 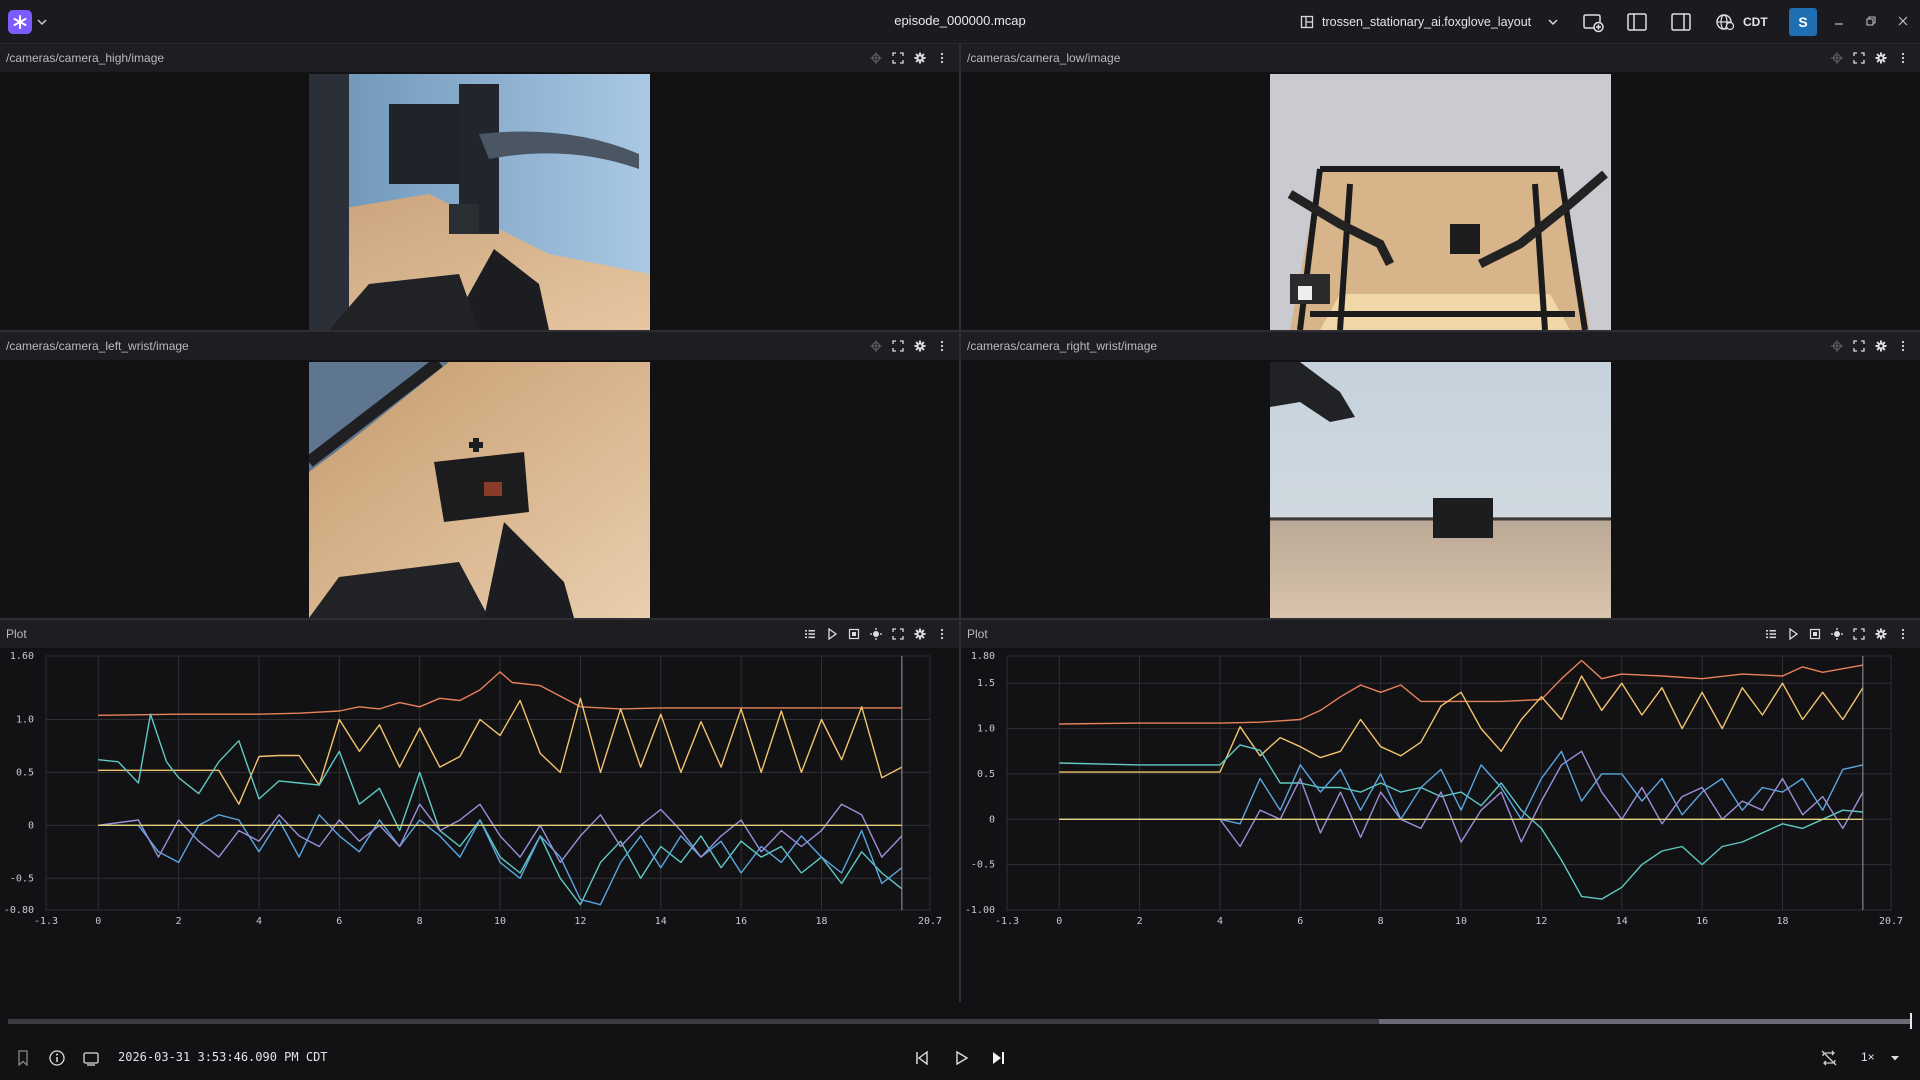 What do you see at coordinates (1044, 58) in the screenshot?
I see `panel-title: /cameras/camera_low/image` at bounding box center [1044, 58].